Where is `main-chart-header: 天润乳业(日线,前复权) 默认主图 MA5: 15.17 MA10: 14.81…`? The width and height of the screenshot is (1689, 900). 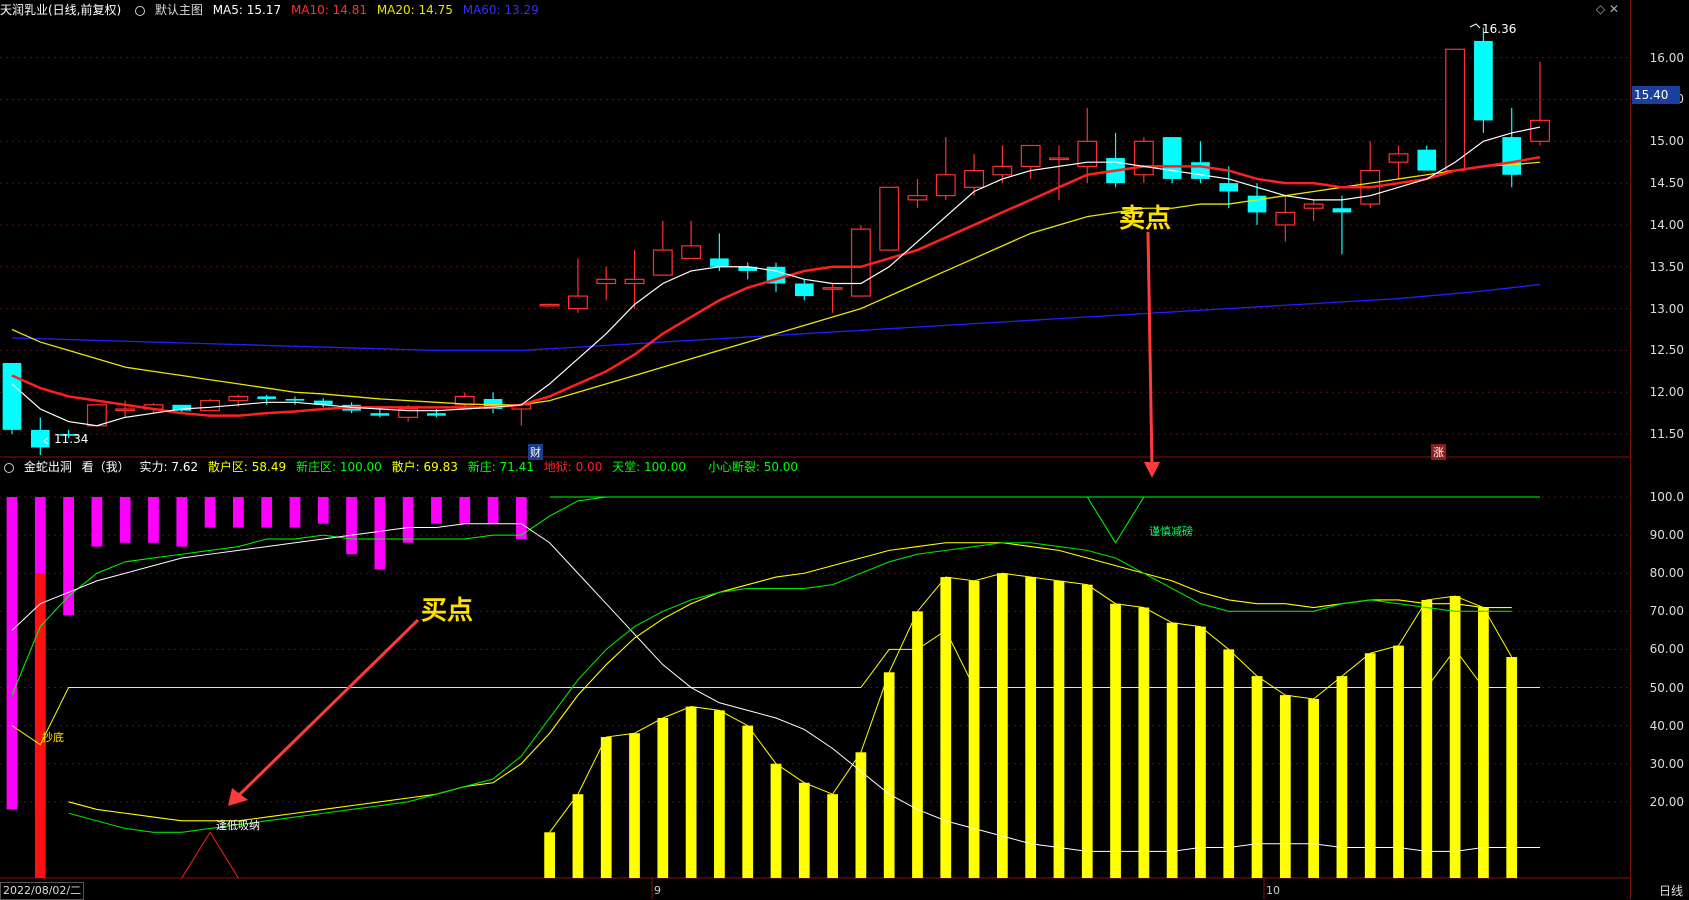 main-chart-header: 天润乳业(日线,前复权) 默认主图 MA5: 15.17 MA10: 14.81… is located at coordinates (272, 10).